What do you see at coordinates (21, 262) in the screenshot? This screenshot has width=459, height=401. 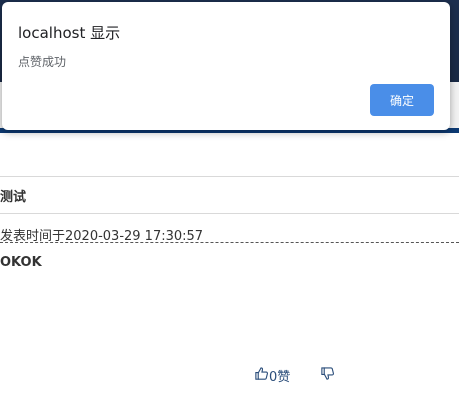 I see `post-content: OKOK` at bounding box center [21, 262].